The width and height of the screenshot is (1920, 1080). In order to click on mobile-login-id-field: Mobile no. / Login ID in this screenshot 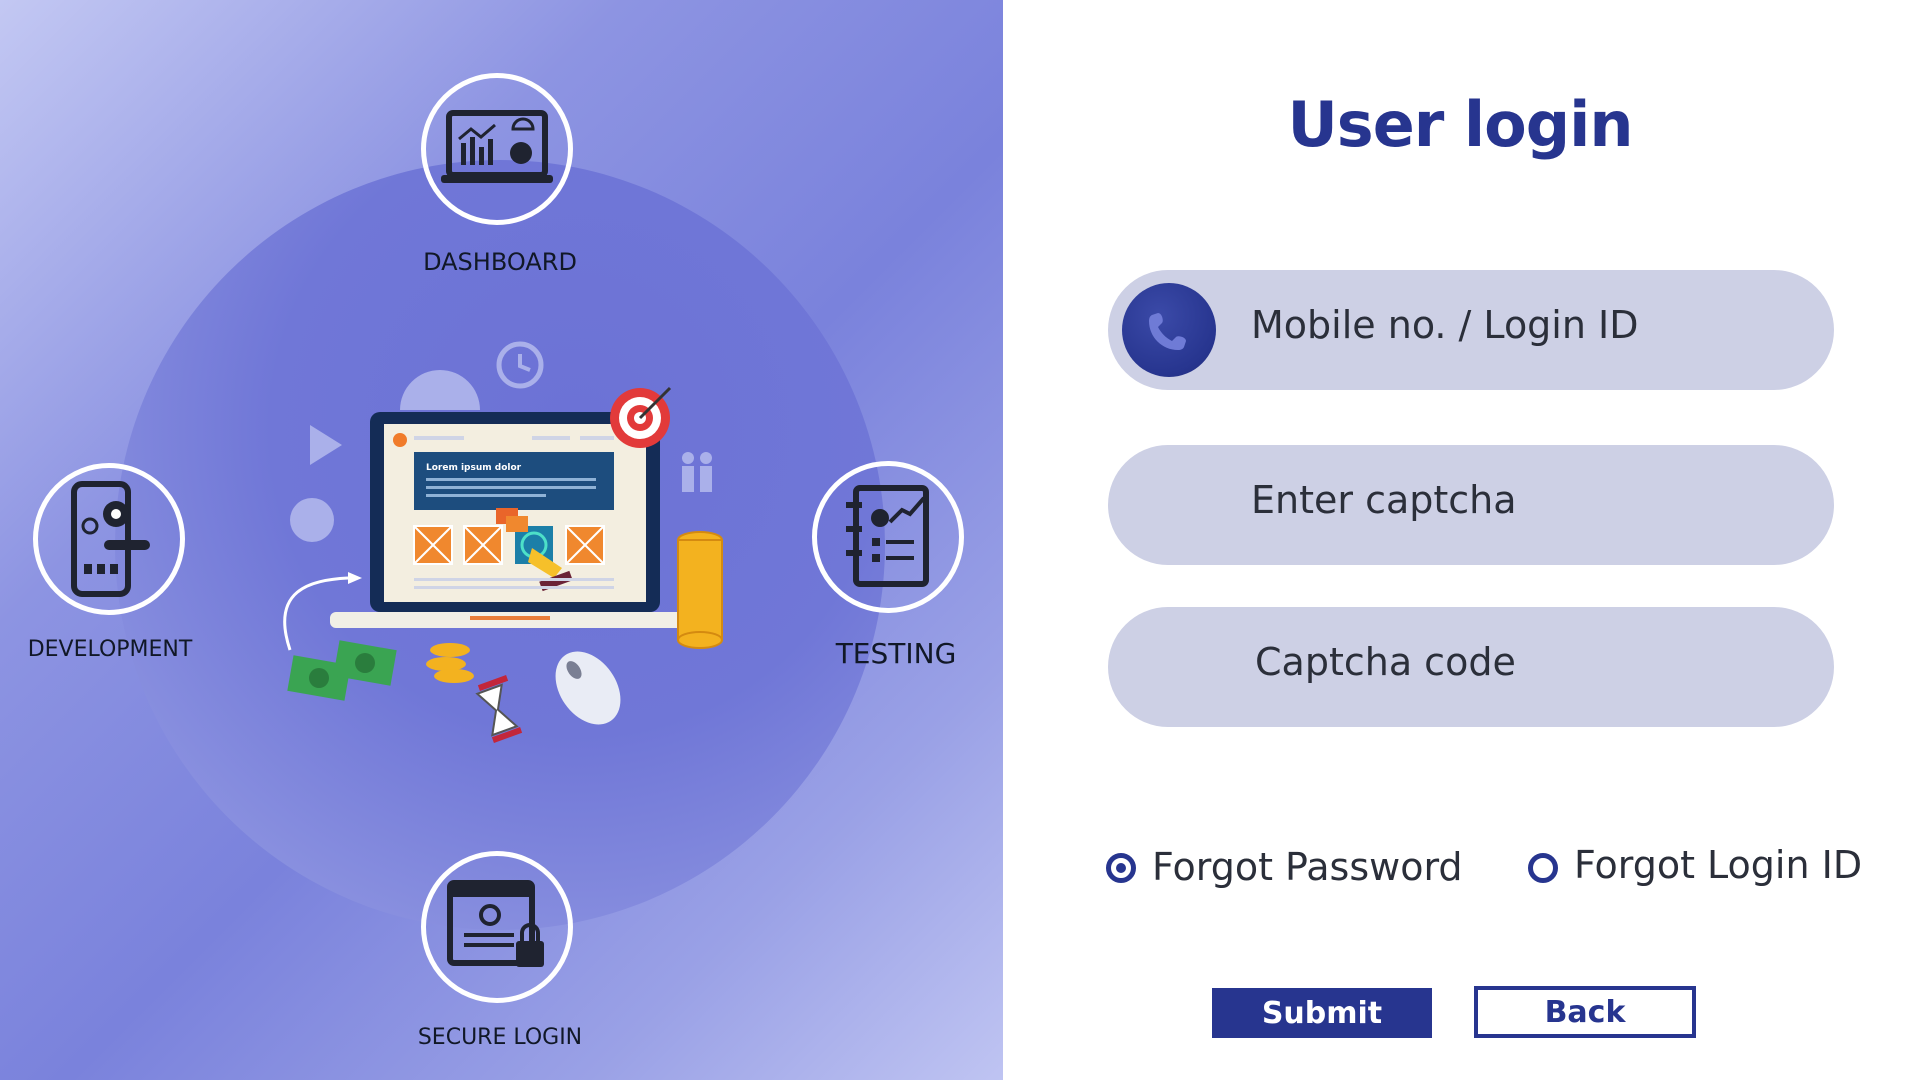, I will do `click(1471, 330)`.